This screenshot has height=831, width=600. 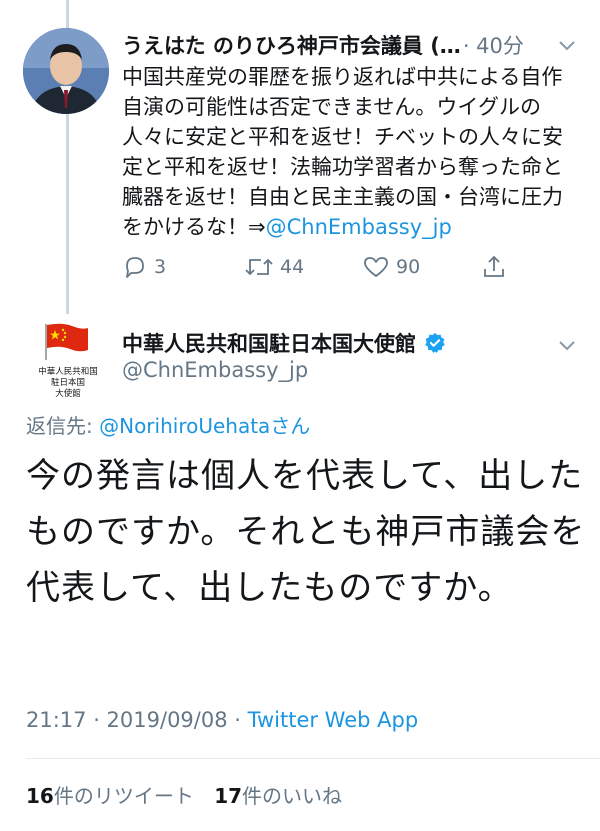 What do you see at coordinates (68, 393) in the screenshot?
I see `embassy-logo-caption-3: 大使館` at bounding box center [68, 393].